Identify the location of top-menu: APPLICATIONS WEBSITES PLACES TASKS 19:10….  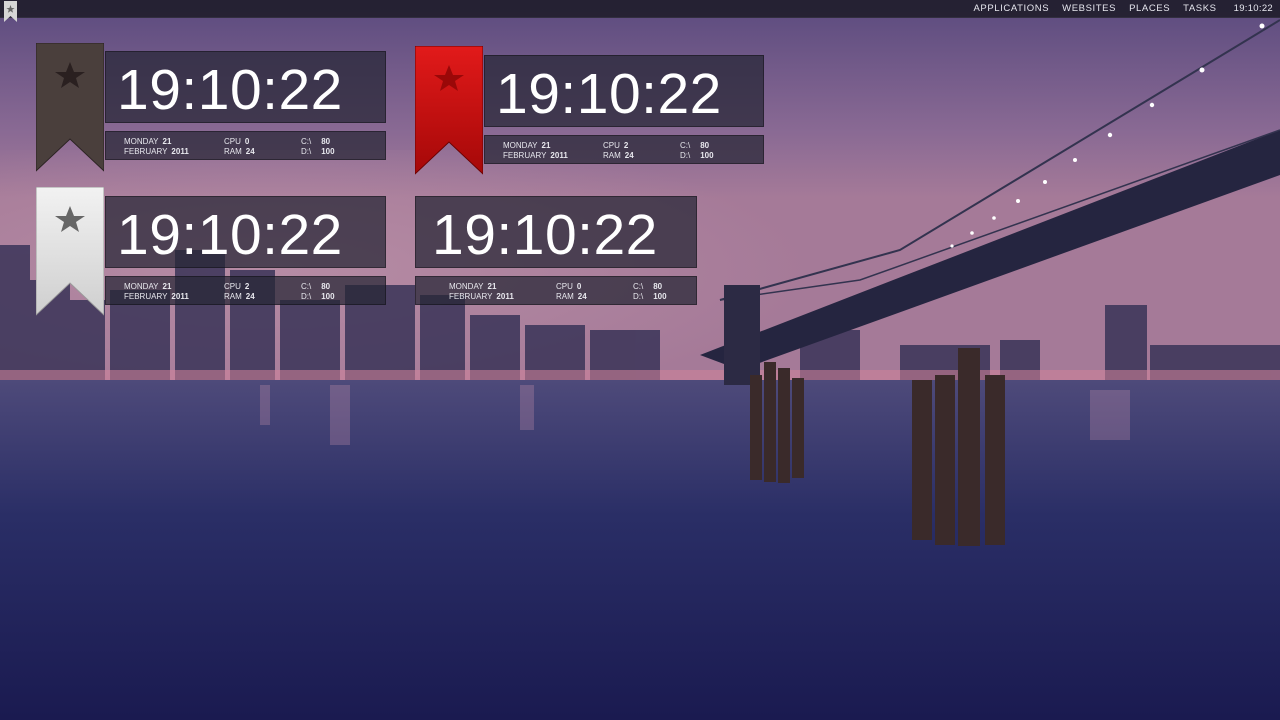
(1127, 8).